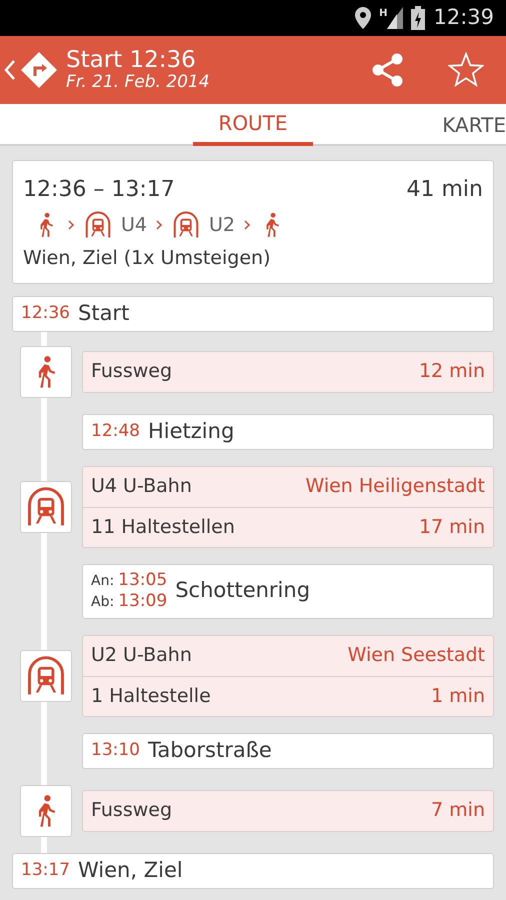 This screenshot has width=506, height=900. What do you see at coordinates (99, 190) in the screenshot?
I see `time-range: 12:36 – 13:17` at bounding box center [99, 190].